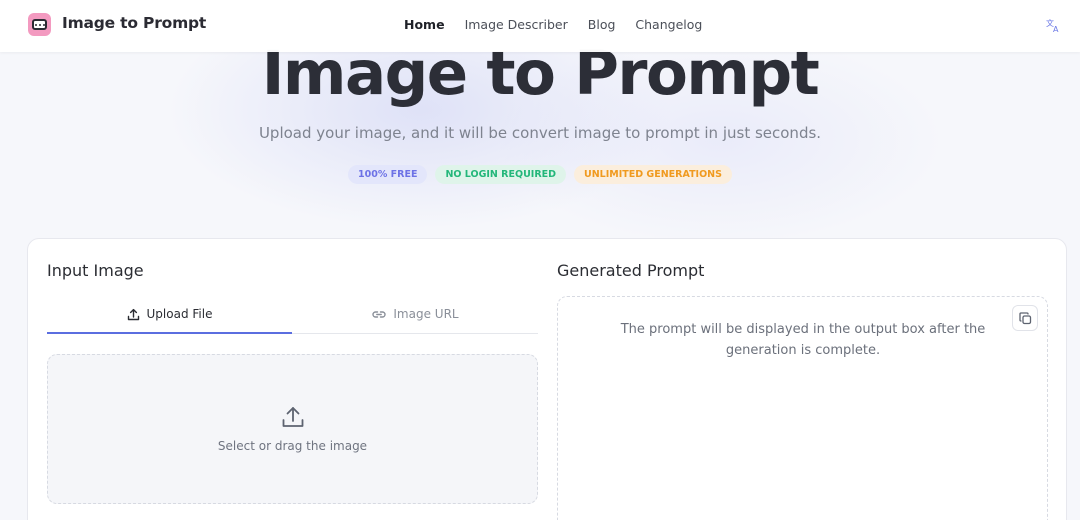 The height and width of the screenshot is (520, 1080). Describe the element at coordinates (39, 24) in the screenshot. I see `logo-icon` at that location.